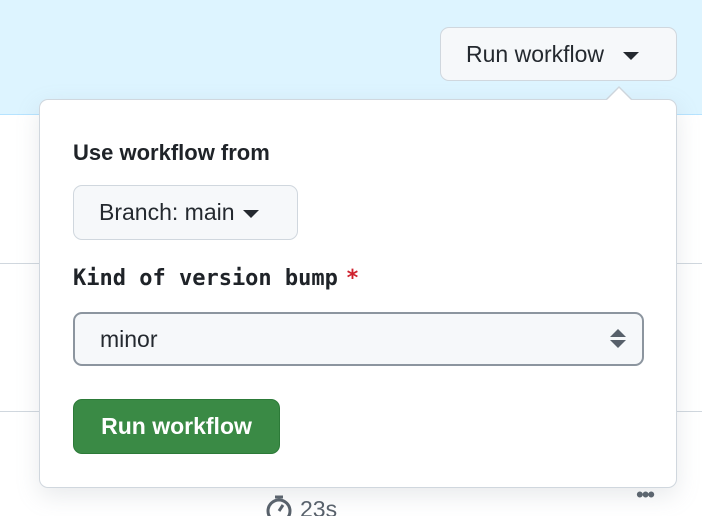  I want to click on run-workflow-submit-button: Run workflow, so click(176, 426).